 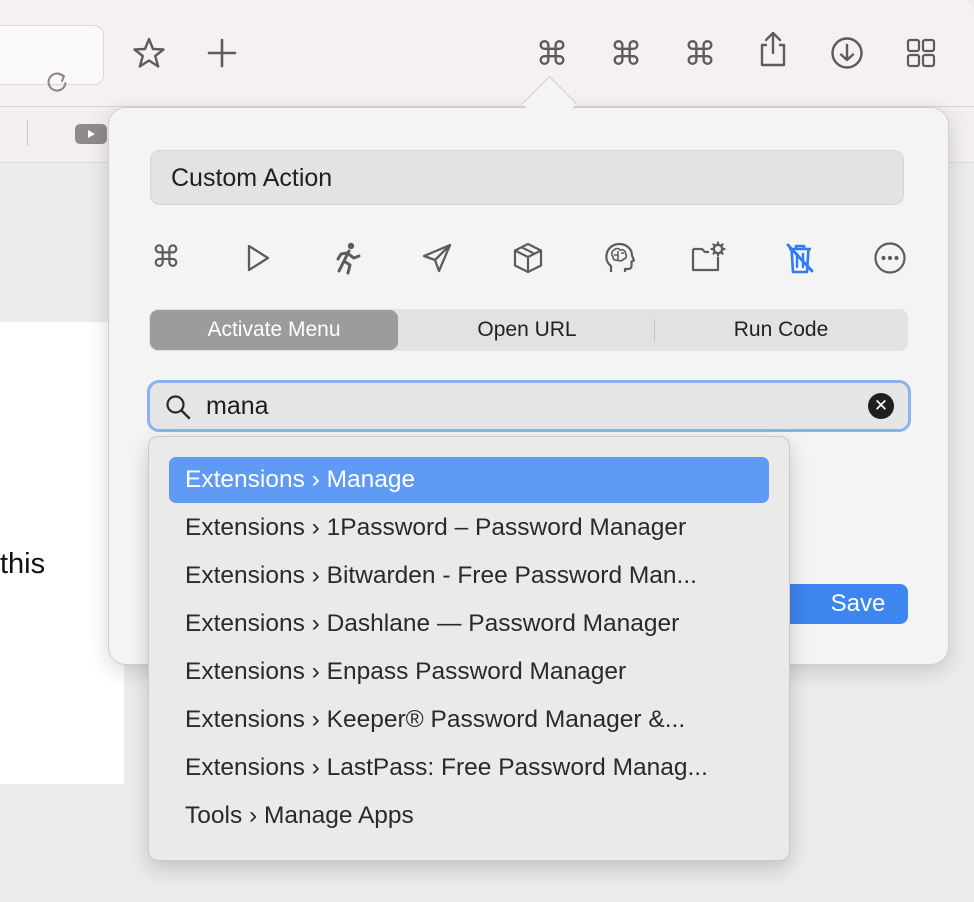 What do you see at coordinates (469, 624) in the screenshot?
I see `suggestion-item: Extensions › Dashlane — Password Manager` at bounding box center [469, 624].